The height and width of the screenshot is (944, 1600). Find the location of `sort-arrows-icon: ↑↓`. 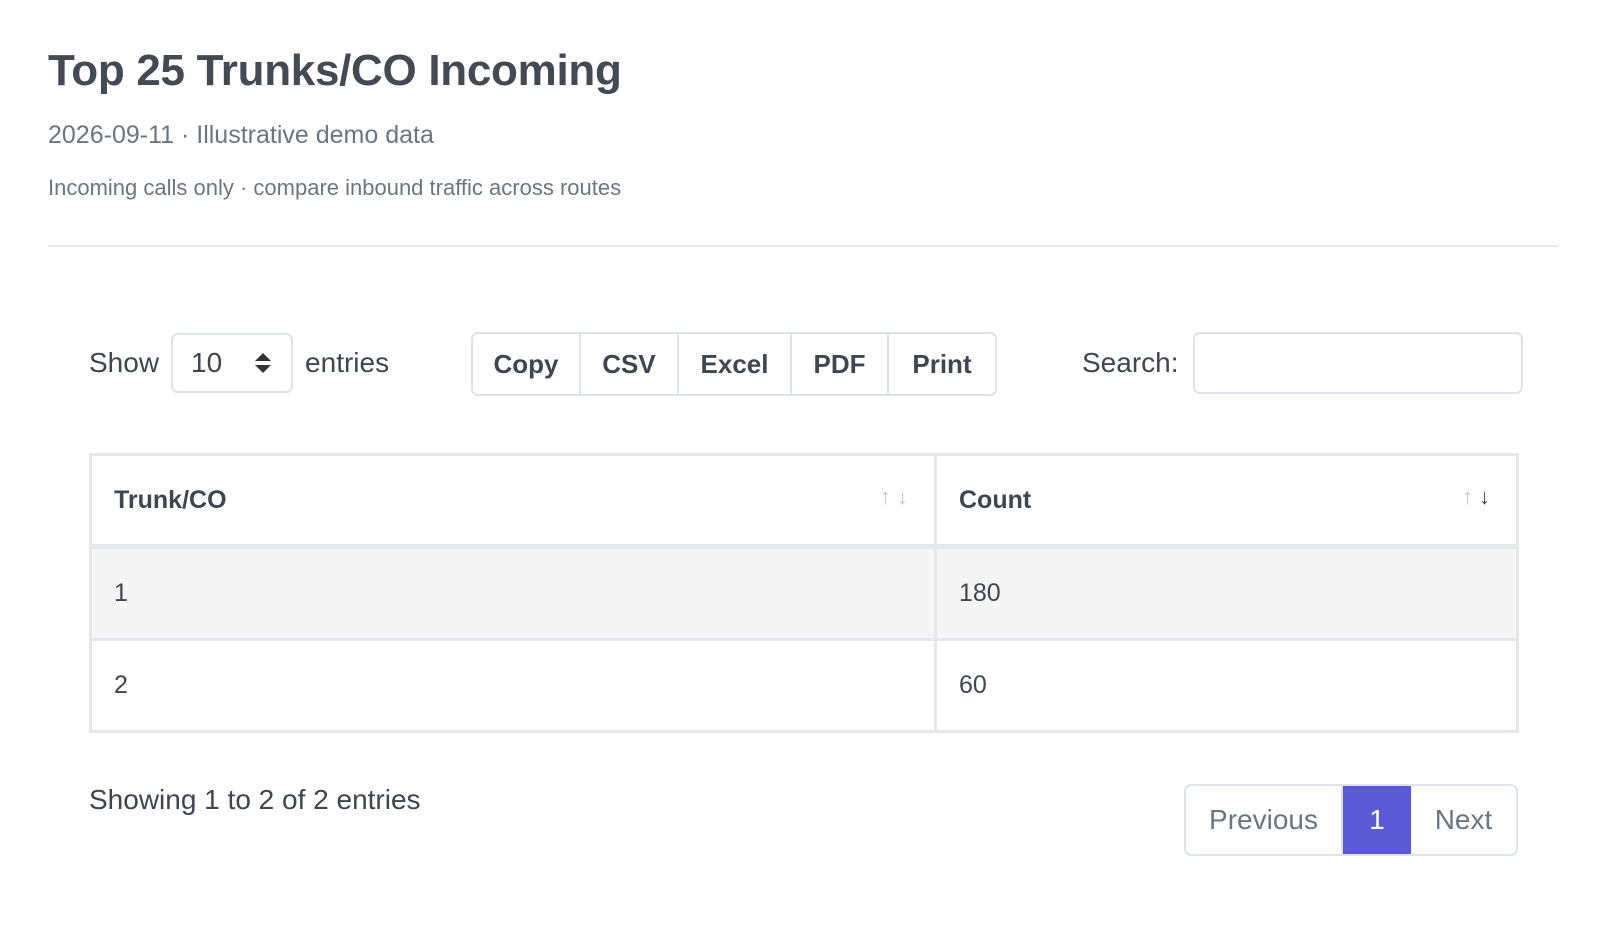

sort-arrows-icon: ↑↓ is located at coordinates (897, 496).